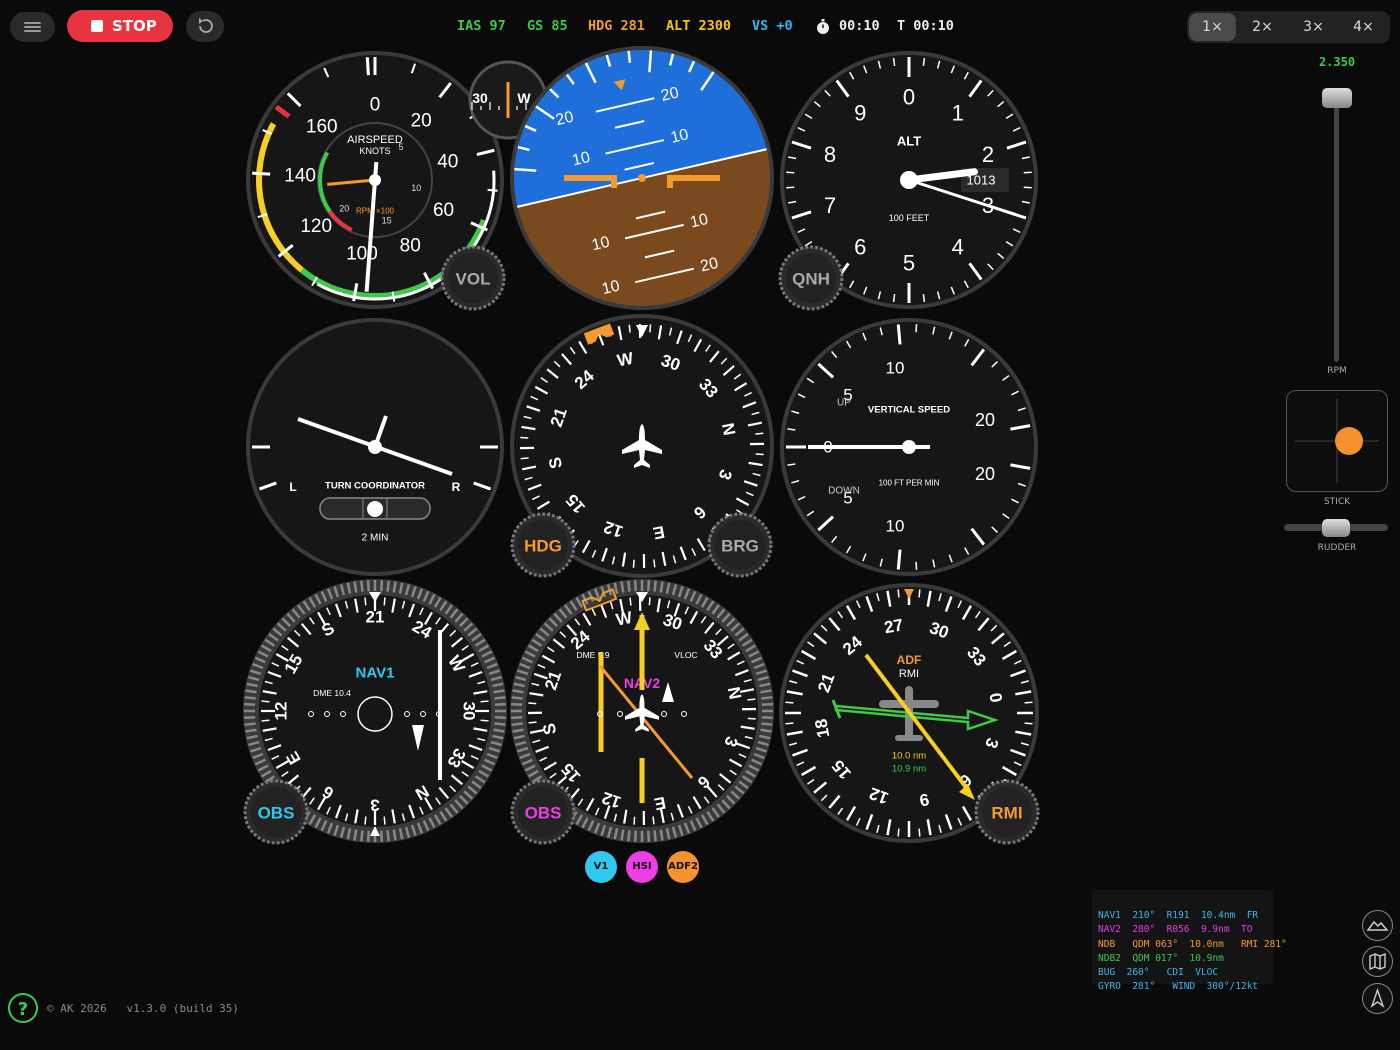 Image resolution: width=1400 pixels, height=1050 pixels. I want to click on compass-label: 3, so click(374, 805).